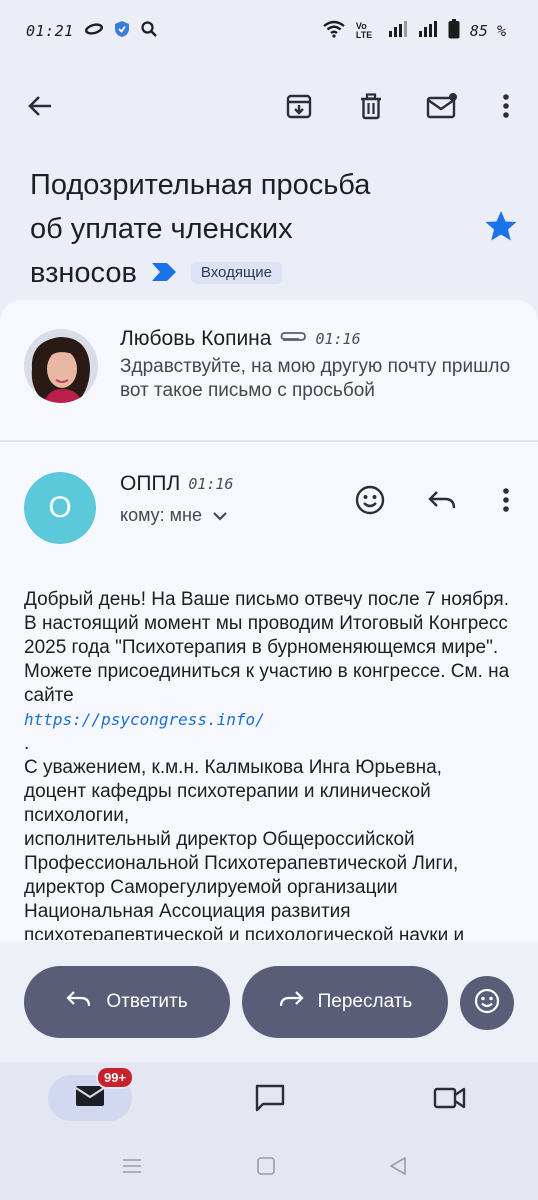  What do you see at coordinates (454, 31) in the screenshot?
I see `battery-icon` at bounding box center [454, 31].